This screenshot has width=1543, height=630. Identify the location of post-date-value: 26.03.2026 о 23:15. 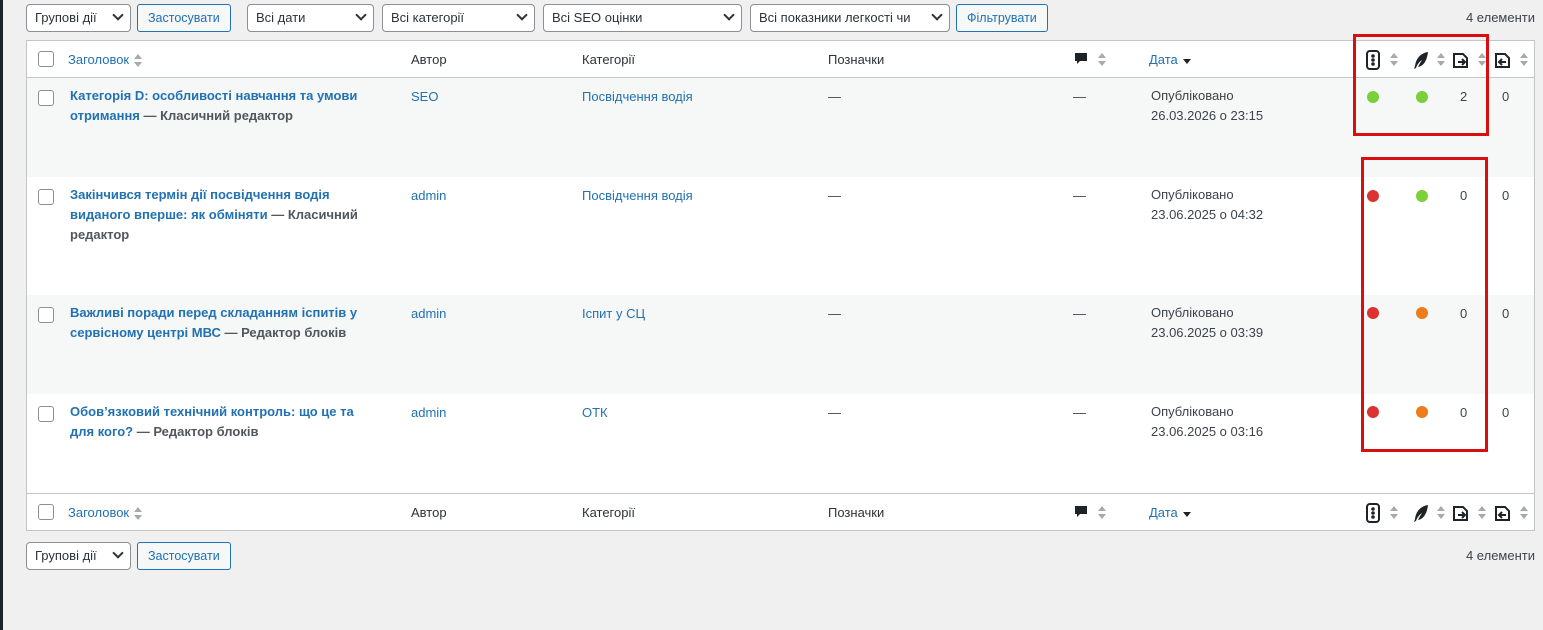
(1207, 115).